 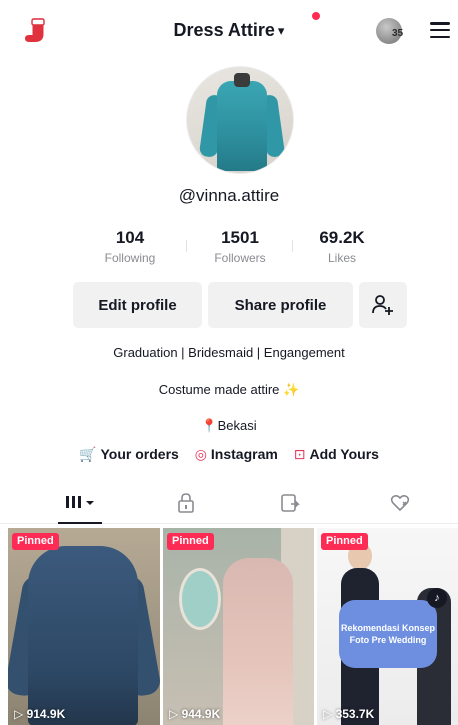 What do you see at coordinates (341, 258) in the screenshot?
I see `likes-label: Likes` at bounding box center [341, 258].